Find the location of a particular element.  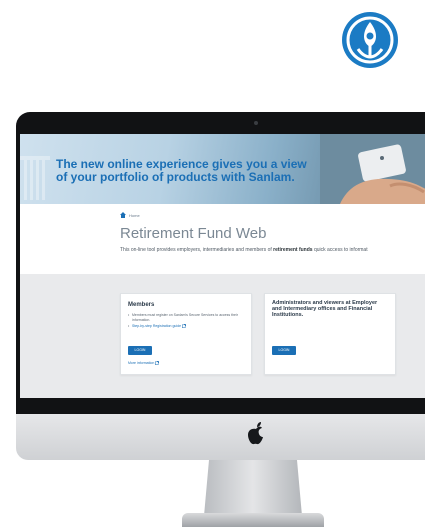

sanlam-logo-icon is located at coordinates (370, 40).